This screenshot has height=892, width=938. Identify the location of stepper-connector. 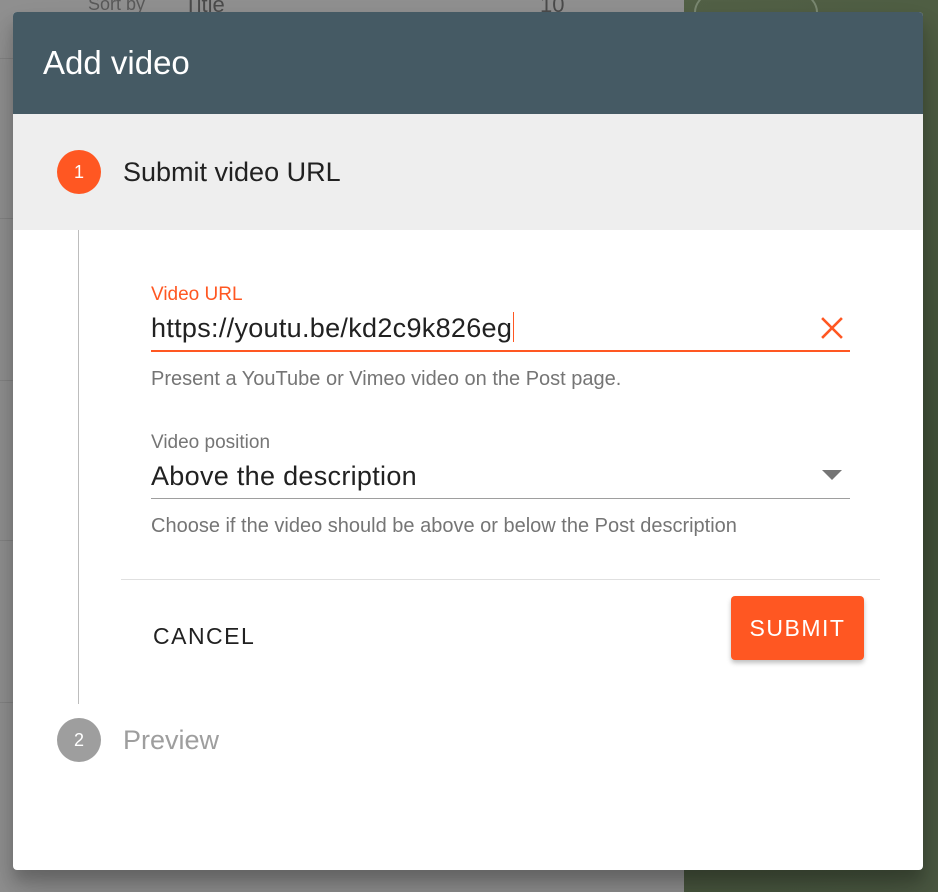
(78, 467).